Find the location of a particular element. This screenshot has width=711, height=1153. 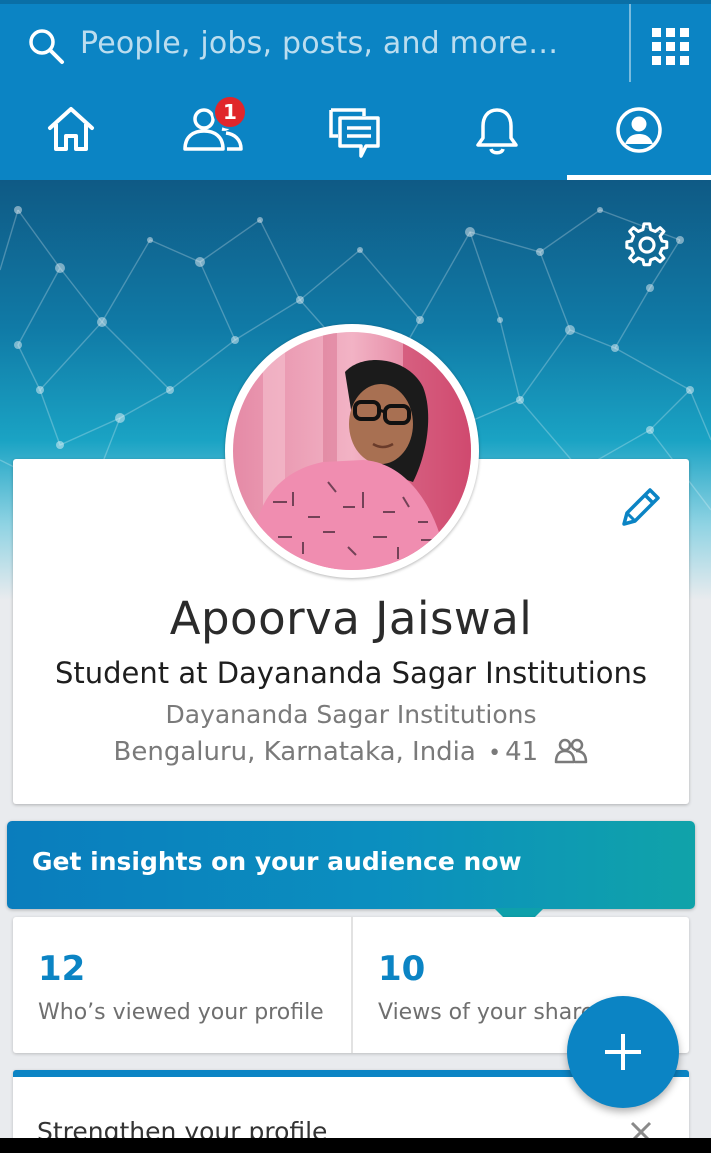

search-divider is located at coordinates (630, 43).